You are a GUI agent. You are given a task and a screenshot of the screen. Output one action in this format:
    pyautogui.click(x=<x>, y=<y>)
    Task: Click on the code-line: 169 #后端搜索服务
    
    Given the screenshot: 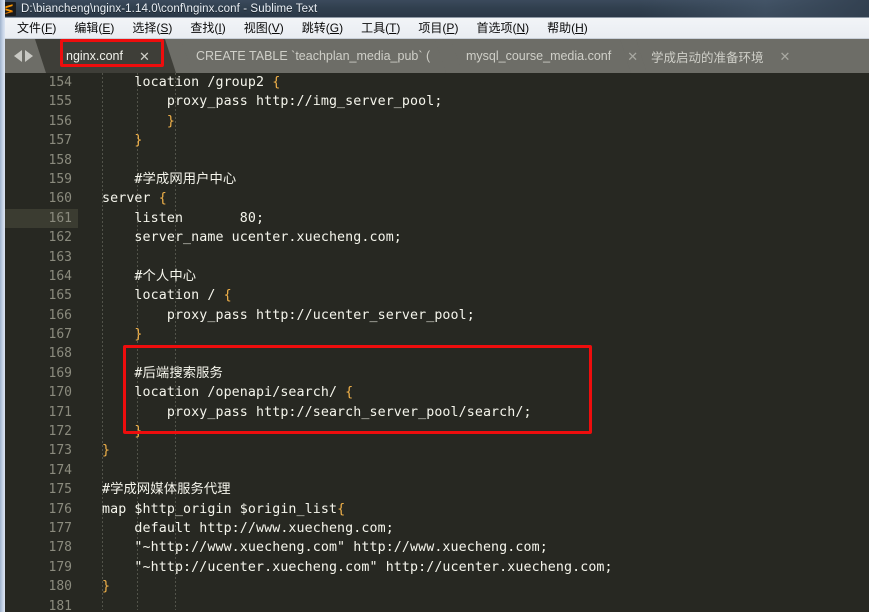 What is the action you would take?
    pyautogui.click(x=434, y=373)
    